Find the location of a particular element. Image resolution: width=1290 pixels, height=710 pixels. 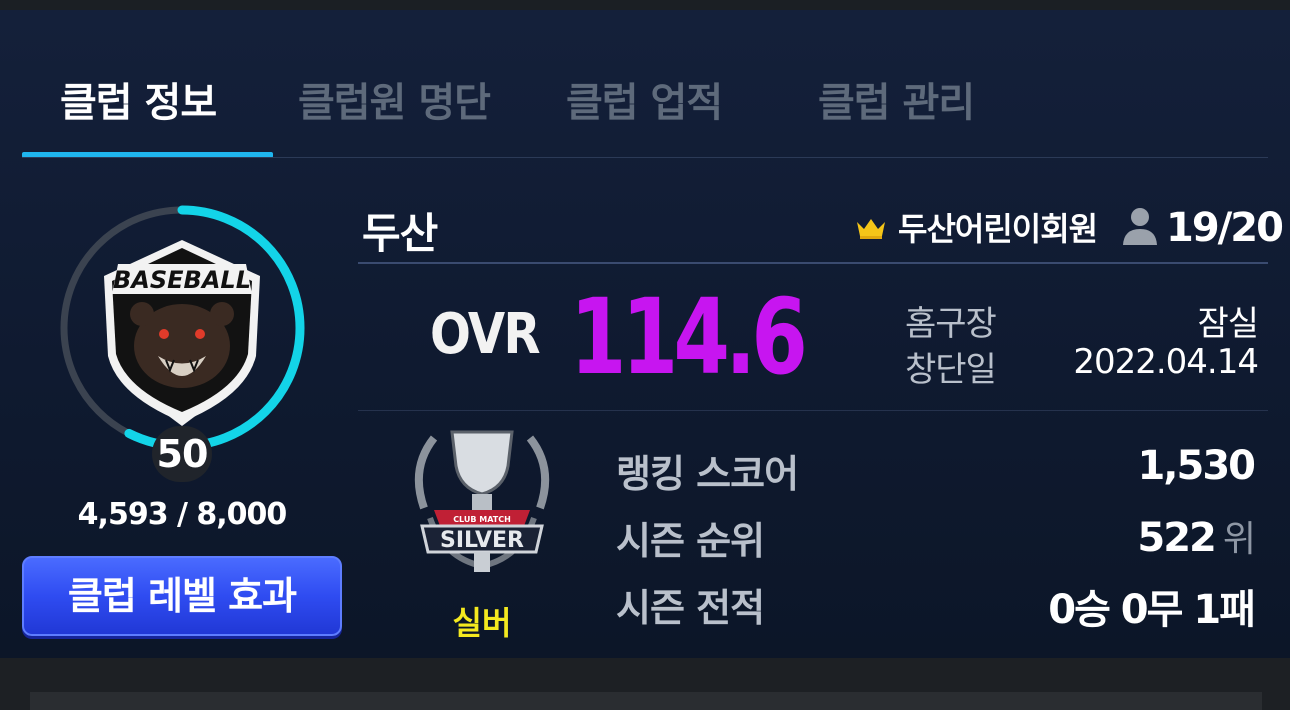

member-count: 19/20 is located at coordinates (1225, 228).